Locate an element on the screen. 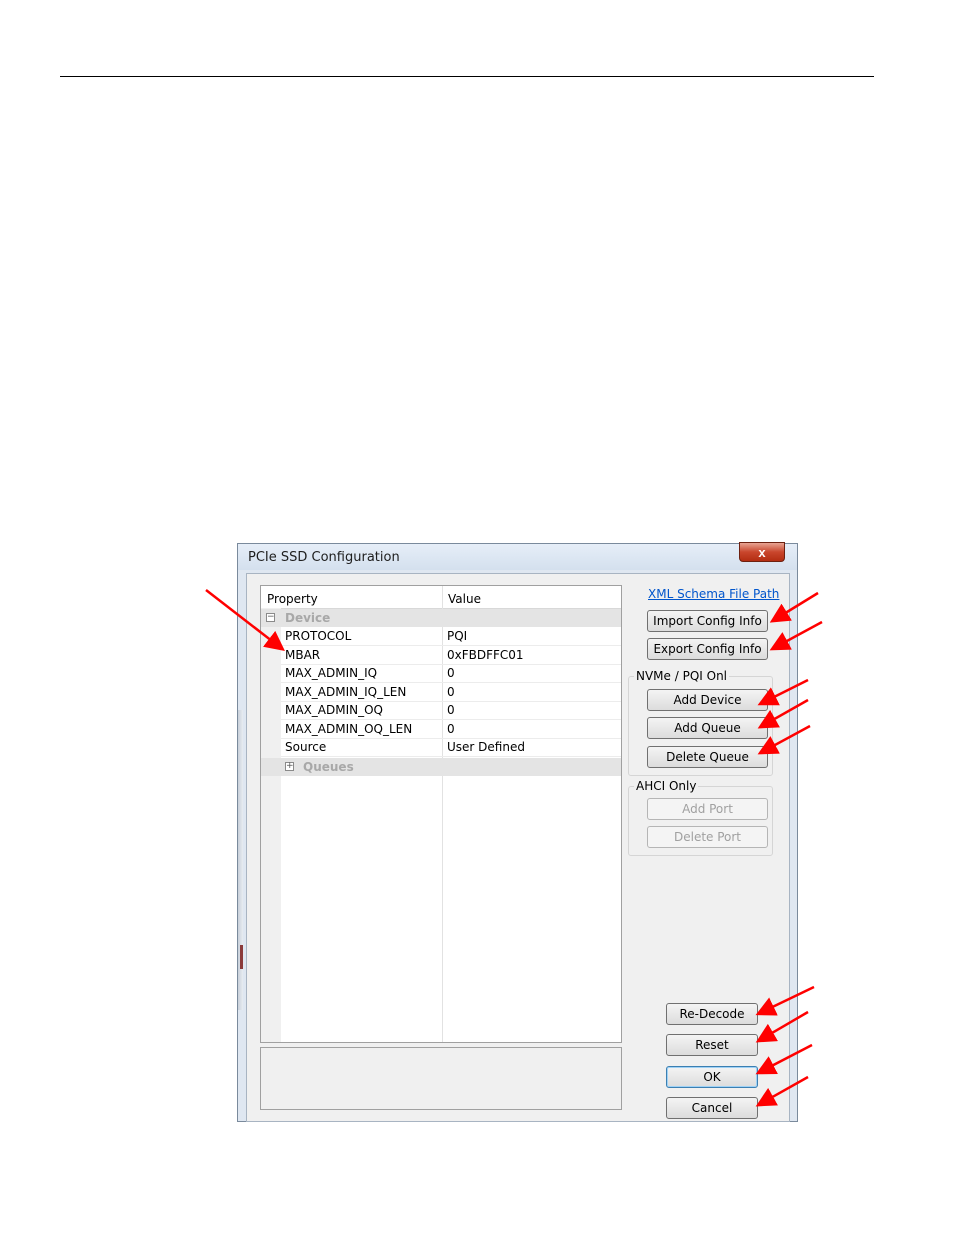 The image size is (954, 1235). property-column-header: Property is located at coordinates (292, 599).